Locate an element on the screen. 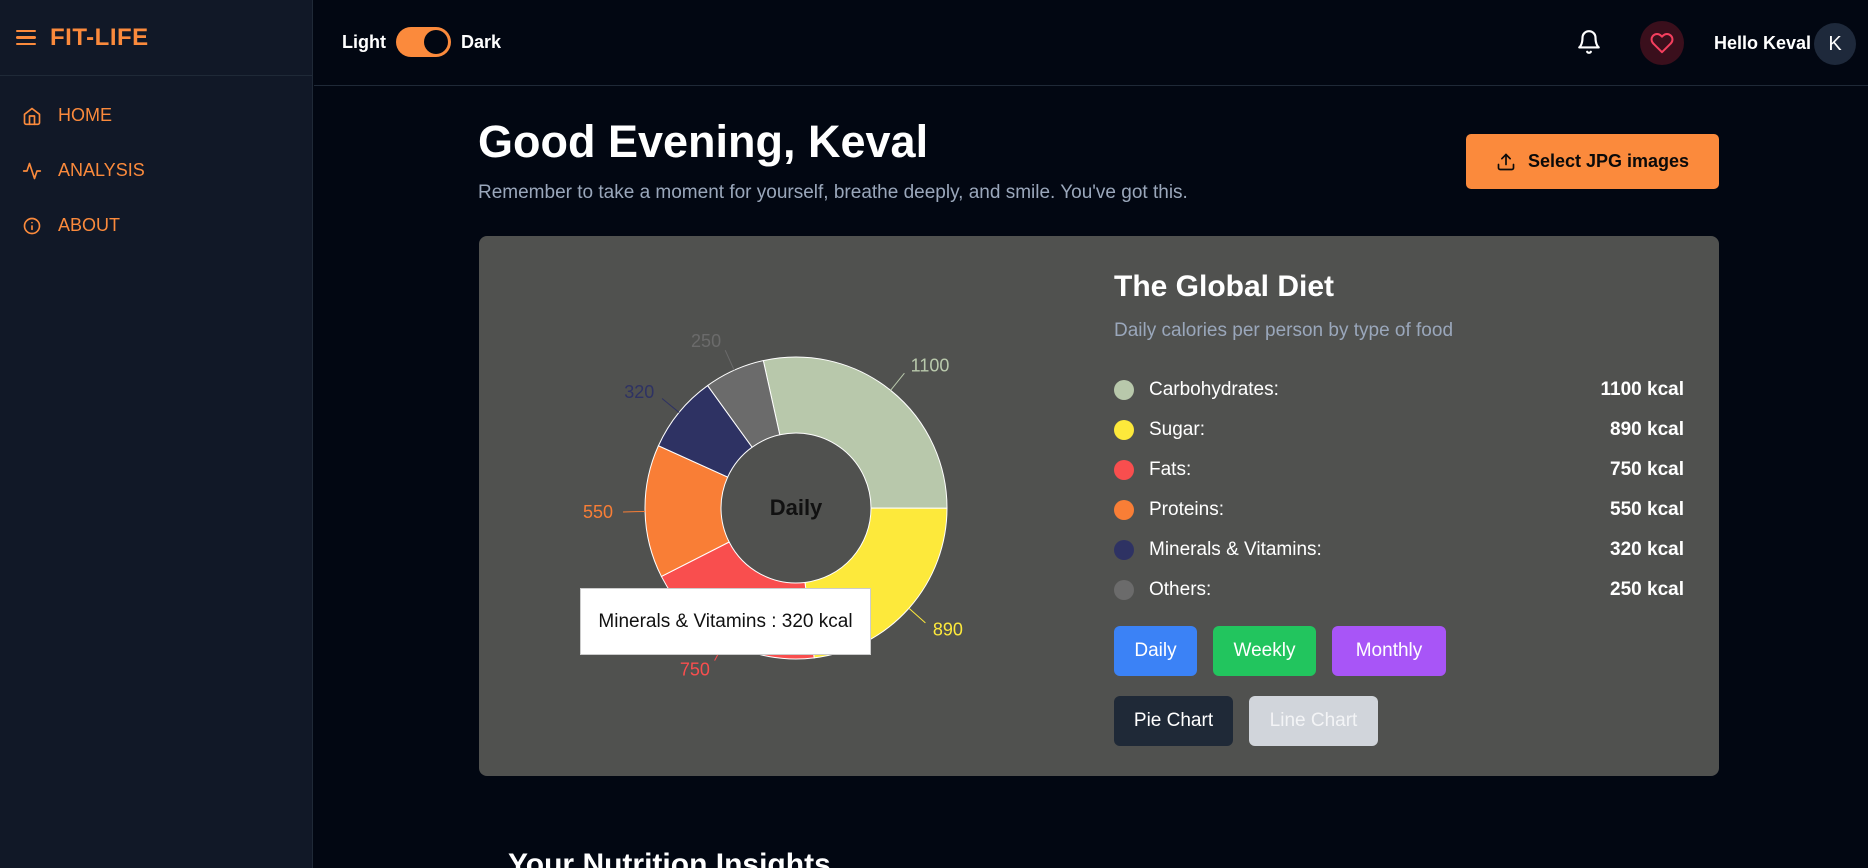 The width and height of the screenshot is (1868, 868). hamburger-menu-icon is located at coordinates (26, 37).